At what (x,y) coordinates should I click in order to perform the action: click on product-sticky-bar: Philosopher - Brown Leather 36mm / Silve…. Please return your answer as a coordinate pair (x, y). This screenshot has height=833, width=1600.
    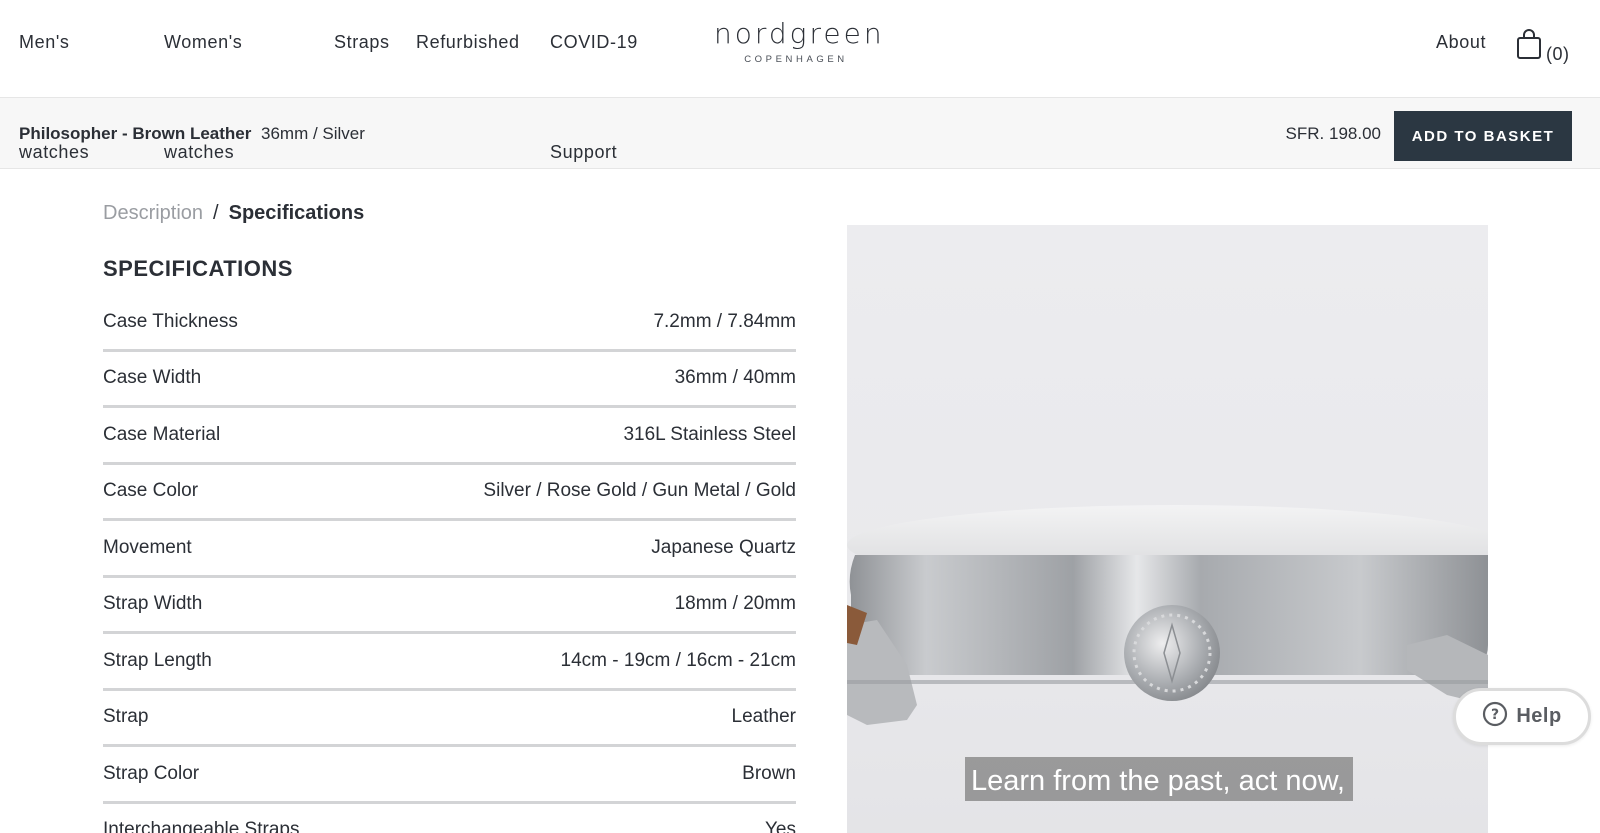
    Looking at the image, I should click on (800, 133).